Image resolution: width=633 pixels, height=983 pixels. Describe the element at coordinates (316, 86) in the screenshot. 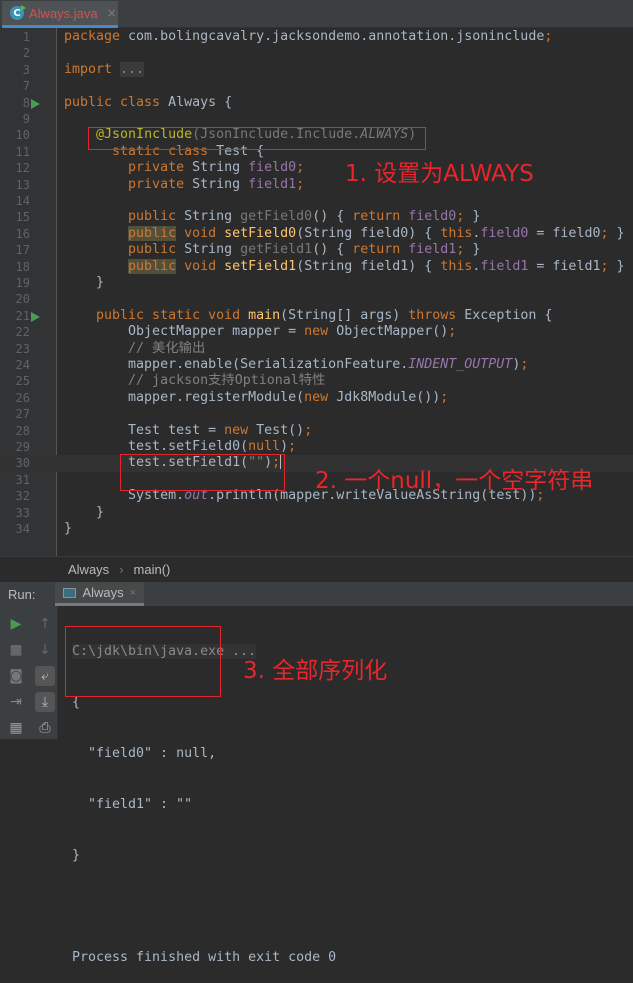

I see `code-line: 7` at that location.